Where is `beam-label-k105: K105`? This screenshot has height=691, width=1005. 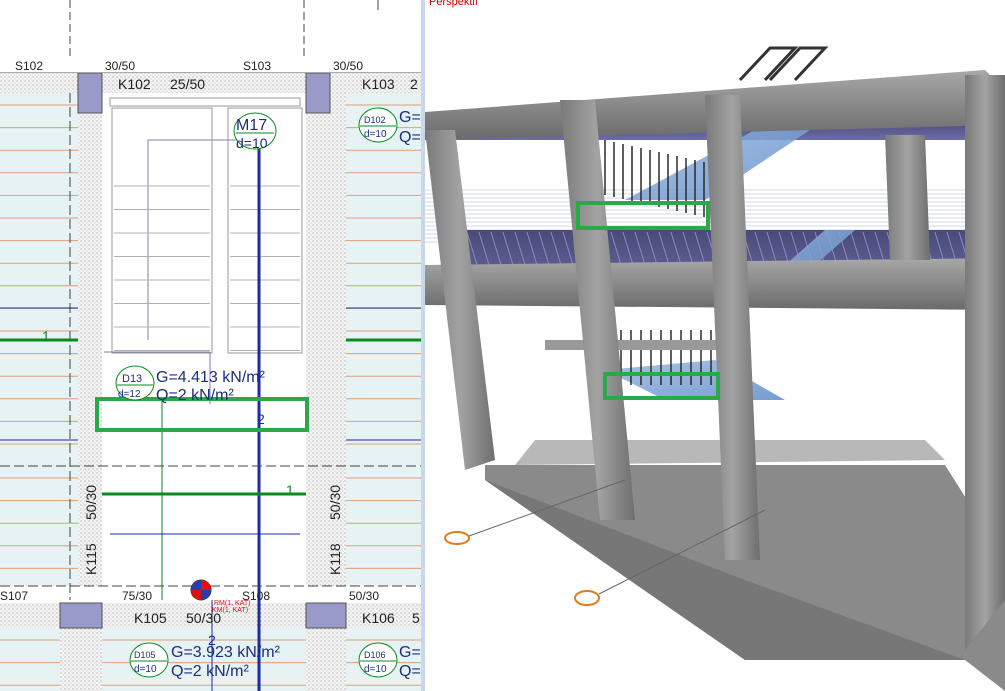 beam-label-k105: K105 is located at coordinates (150, 618).